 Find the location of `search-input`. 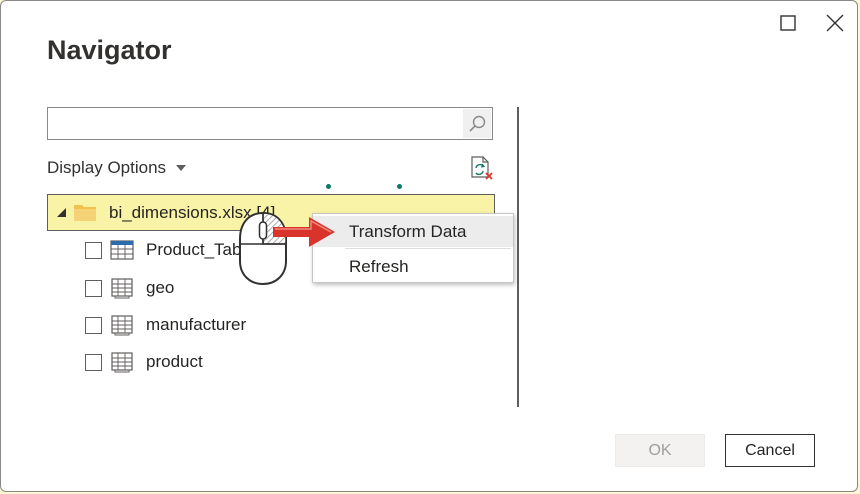

search-input is located at coordinates (256, 124).